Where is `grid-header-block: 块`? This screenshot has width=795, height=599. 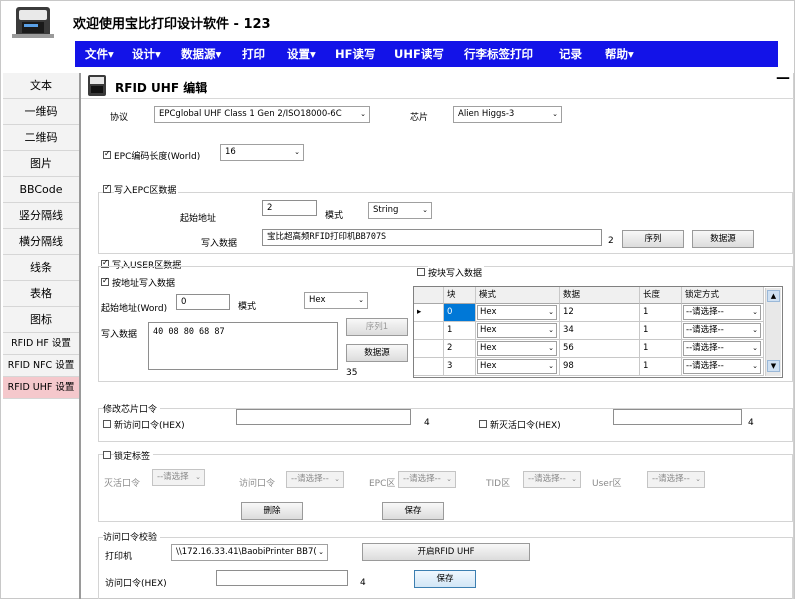 grid-header-block: 块 is located at coordinates (460, 295).